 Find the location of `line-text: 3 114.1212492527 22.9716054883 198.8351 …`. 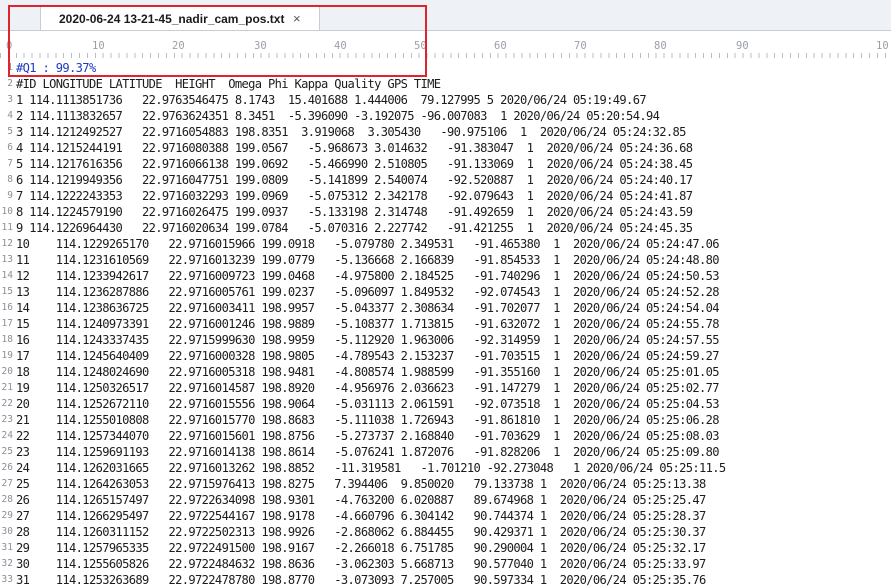

line-text: 3 114.1212492527 22.9716054883 198.8351 … is located at coordinates (351, 132).